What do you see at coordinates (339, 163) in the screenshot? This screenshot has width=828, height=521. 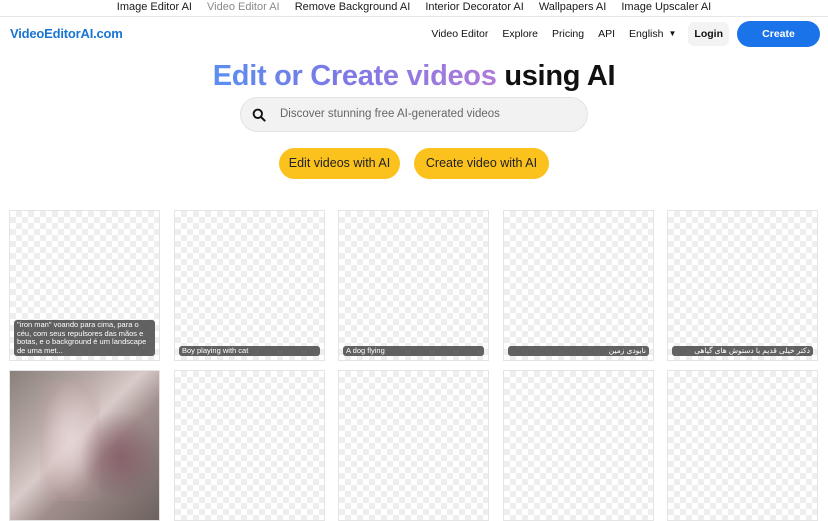 I see `edit-videos-button: Edit videos with AI` at bounding box center [339, 163].